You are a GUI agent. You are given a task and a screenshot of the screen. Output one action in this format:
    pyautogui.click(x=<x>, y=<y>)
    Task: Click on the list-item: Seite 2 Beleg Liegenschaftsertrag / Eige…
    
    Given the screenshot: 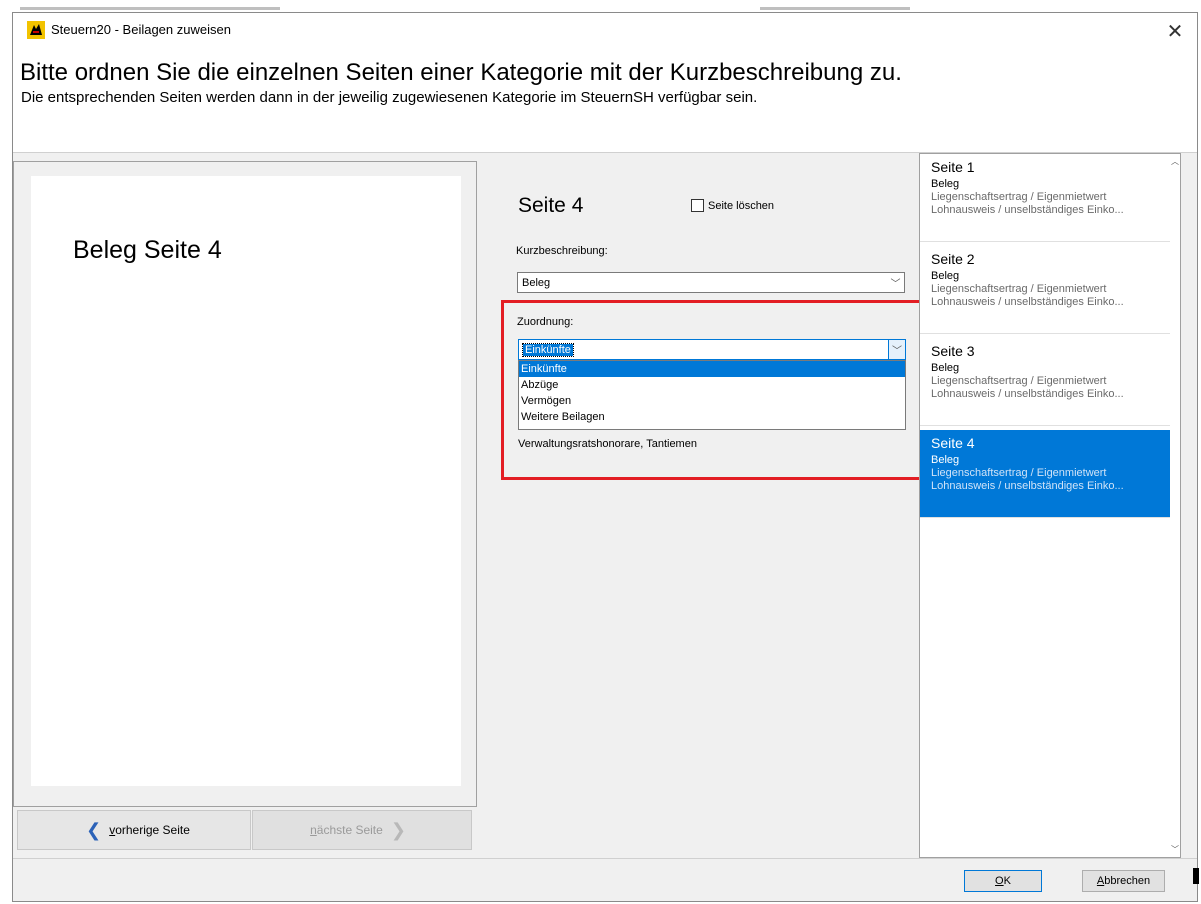 What is the action you would take?
    pyautogui.click(x=1046, y=290)
    